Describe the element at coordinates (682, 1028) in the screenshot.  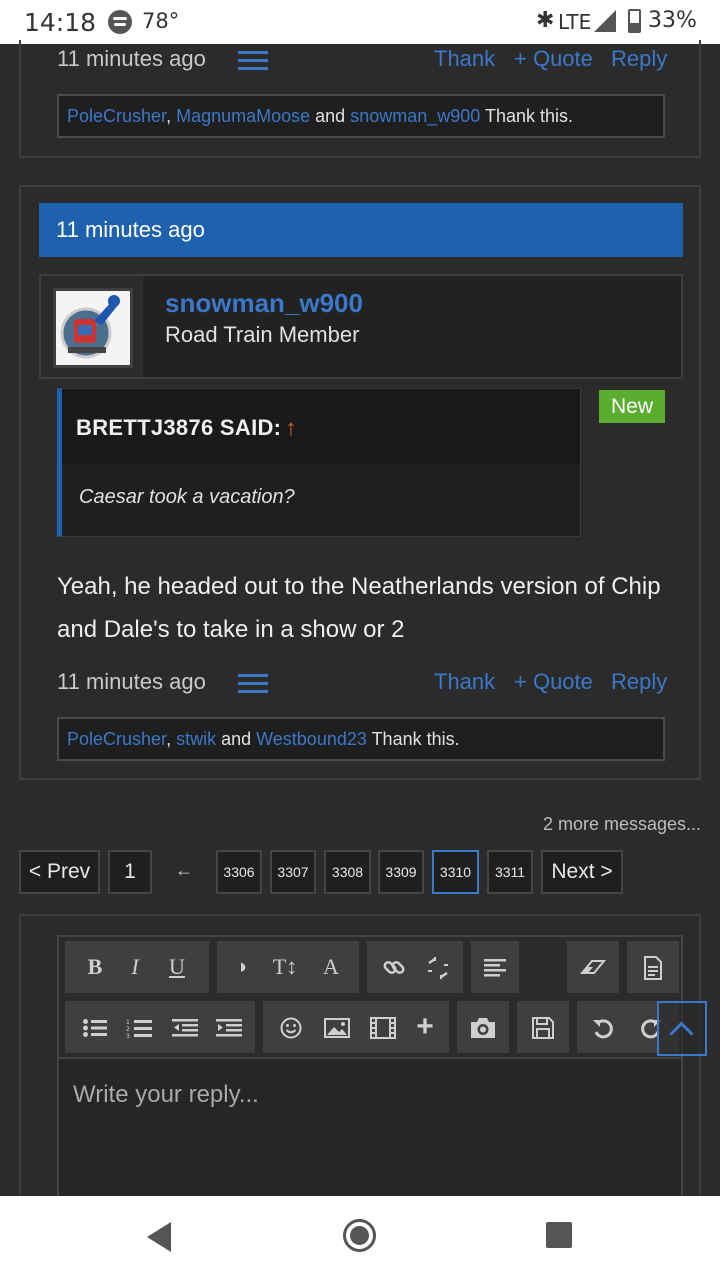
I see `scroll-to-top-button` at that location.